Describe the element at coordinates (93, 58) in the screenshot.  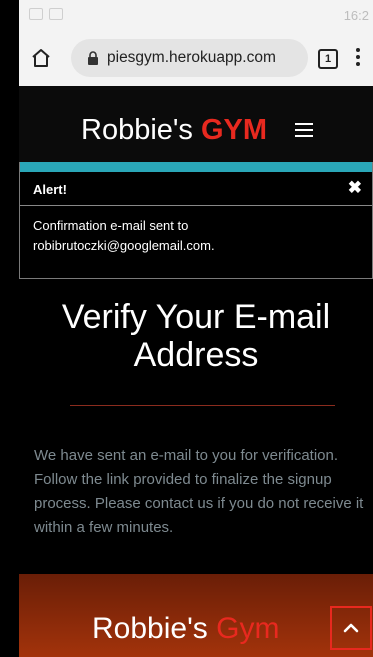
I see `lock-icon` at that location.